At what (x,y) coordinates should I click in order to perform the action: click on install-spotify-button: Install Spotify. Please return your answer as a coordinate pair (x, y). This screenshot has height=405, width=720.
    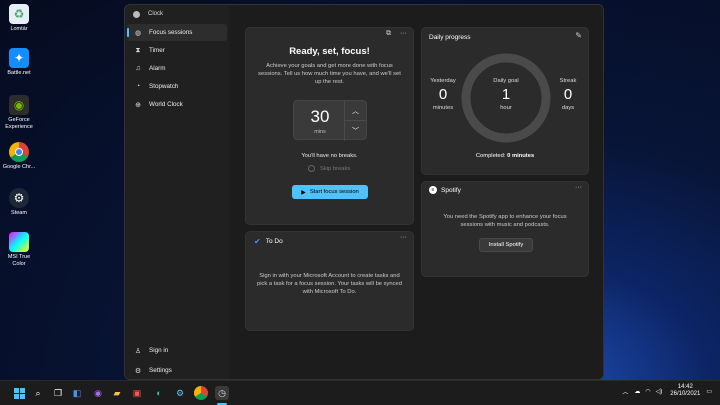
    Looking at the image, I should click on (506, 245).